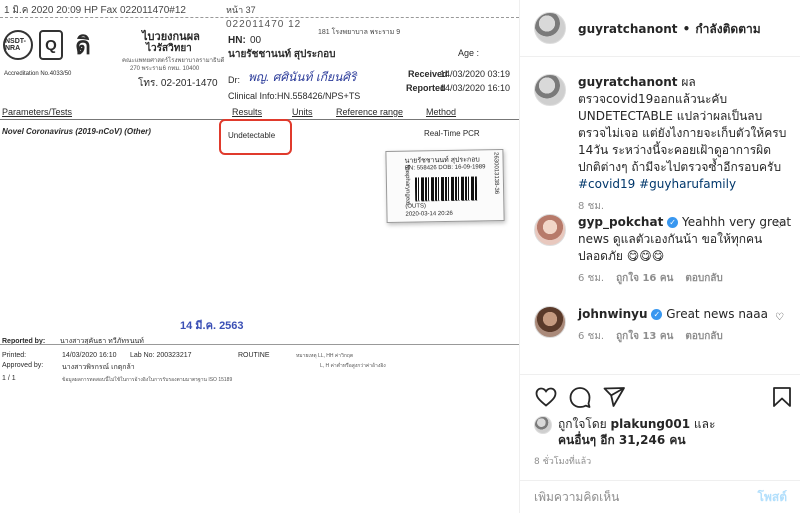 The image size is (800, 513). I want to click on comment-text: Great news naaa, so click(717, 314).